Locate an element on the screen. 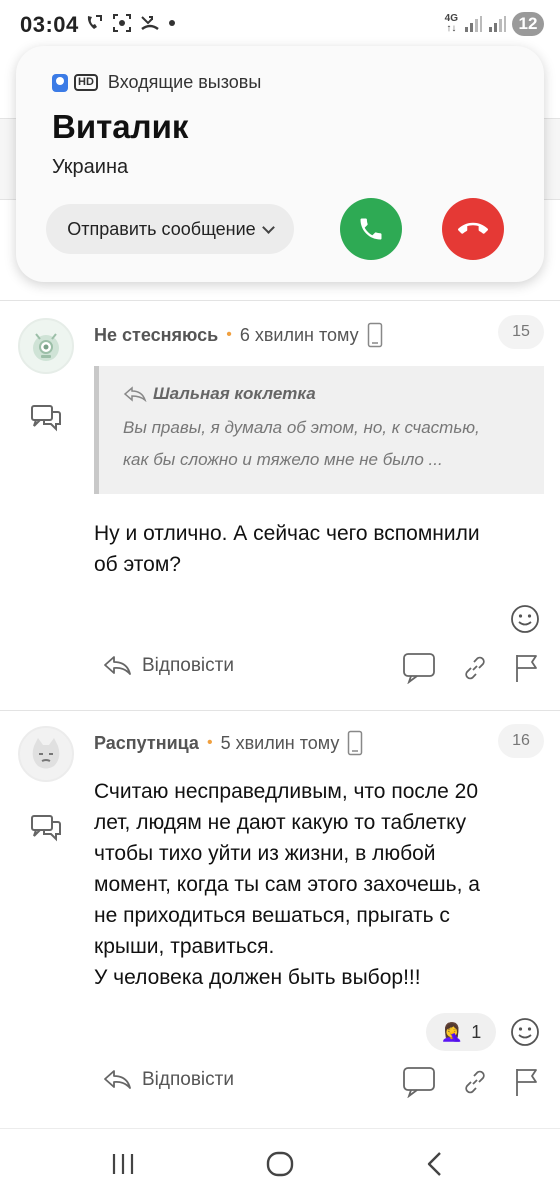 This screenshot has height=1200, width=560. time-ago: 5 хвилин тому is located at coordinates (280, 742).